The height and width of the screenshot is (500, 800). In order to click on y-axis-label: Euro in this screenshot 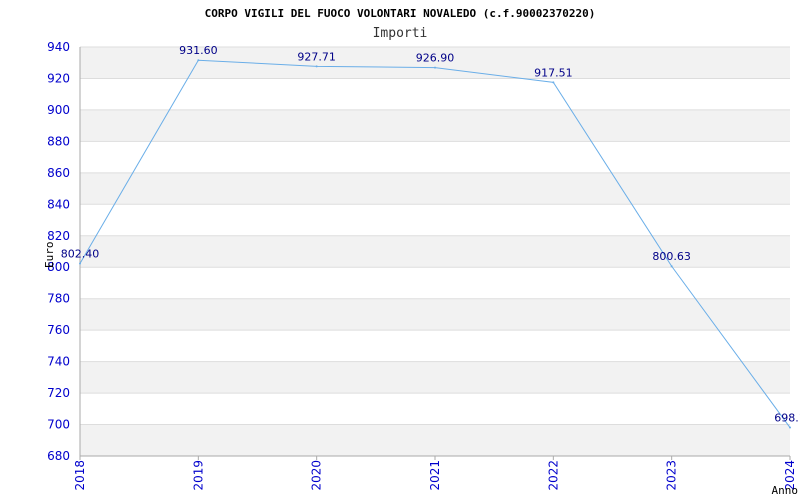, I will do `click(49, 255)`.